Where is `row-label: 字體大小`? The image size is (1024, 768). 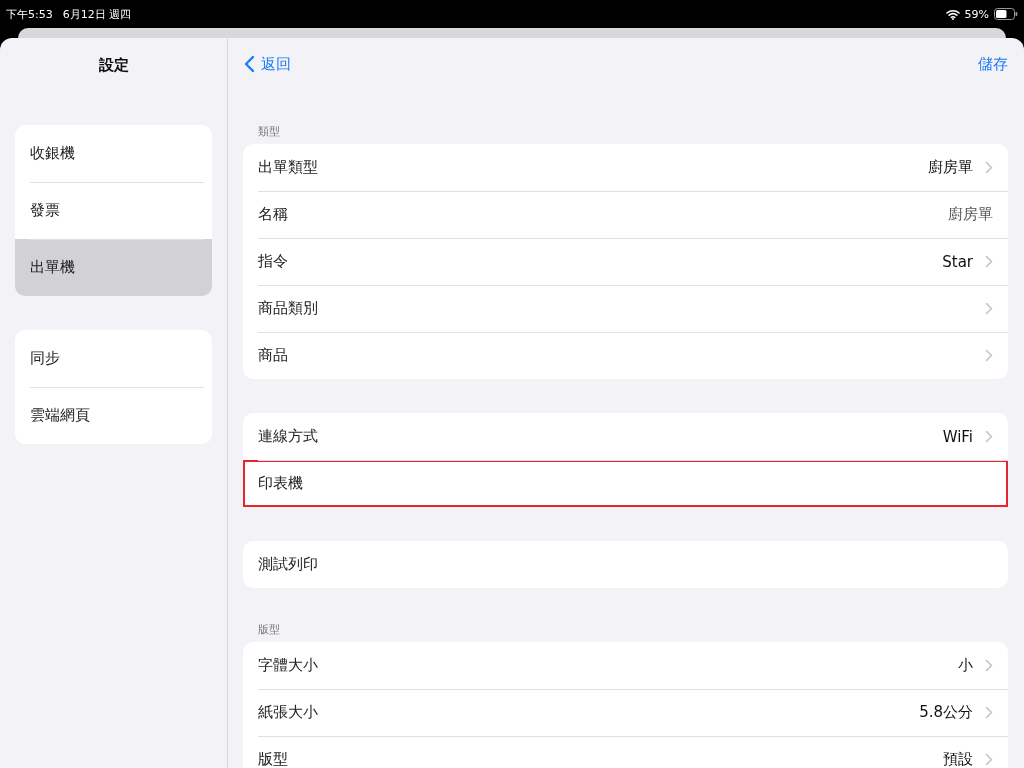
row-label: 字體大小 is located at coordinates (288, 665).